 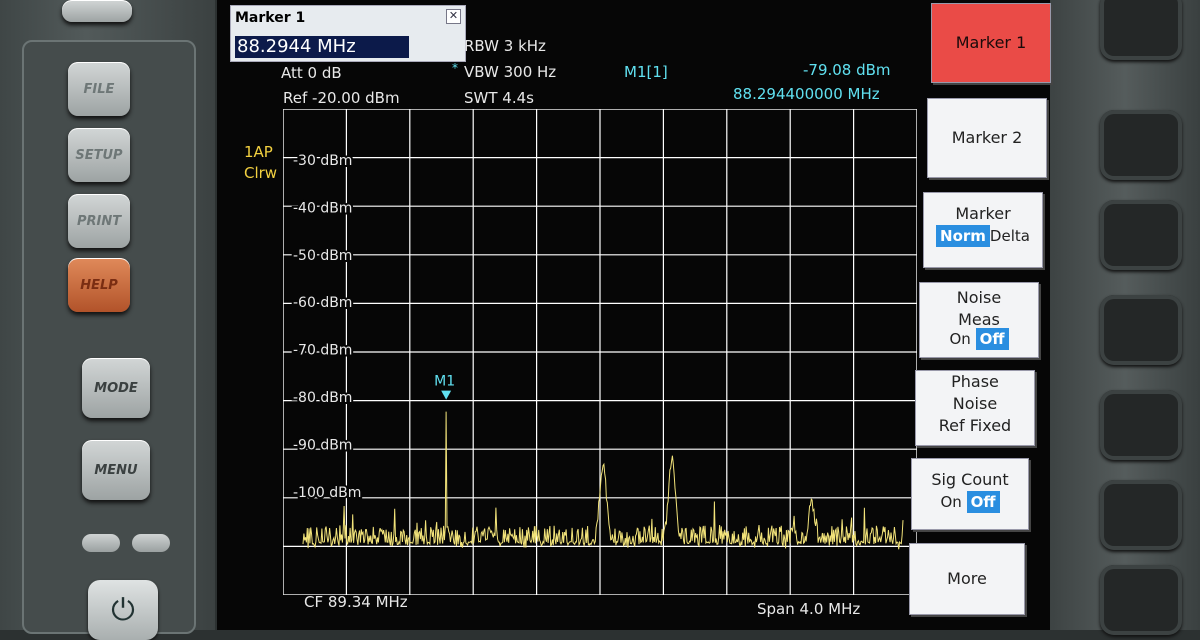 What do you see at coordinates (322, 303) in the screenshot?
I see `y-tick-label: -60 dBm` at bounding box center [322, 303].